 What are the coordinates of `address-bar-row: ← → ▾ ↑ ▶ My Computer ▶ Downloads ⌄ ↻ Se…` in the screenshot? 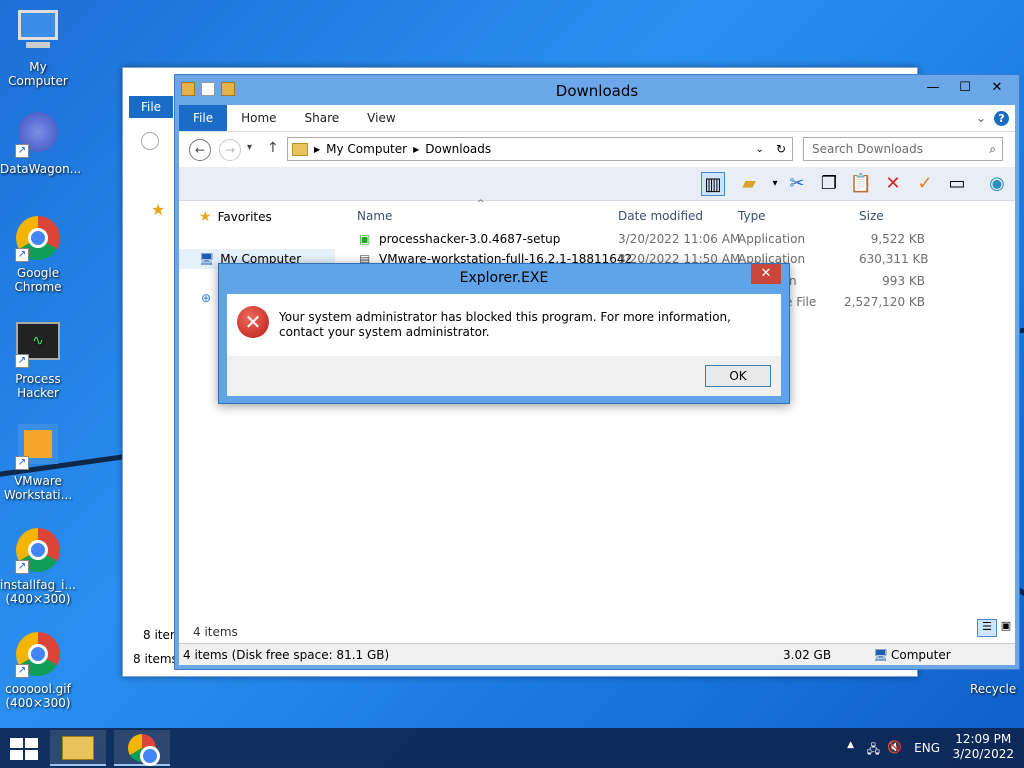 It's located at (597, 149).